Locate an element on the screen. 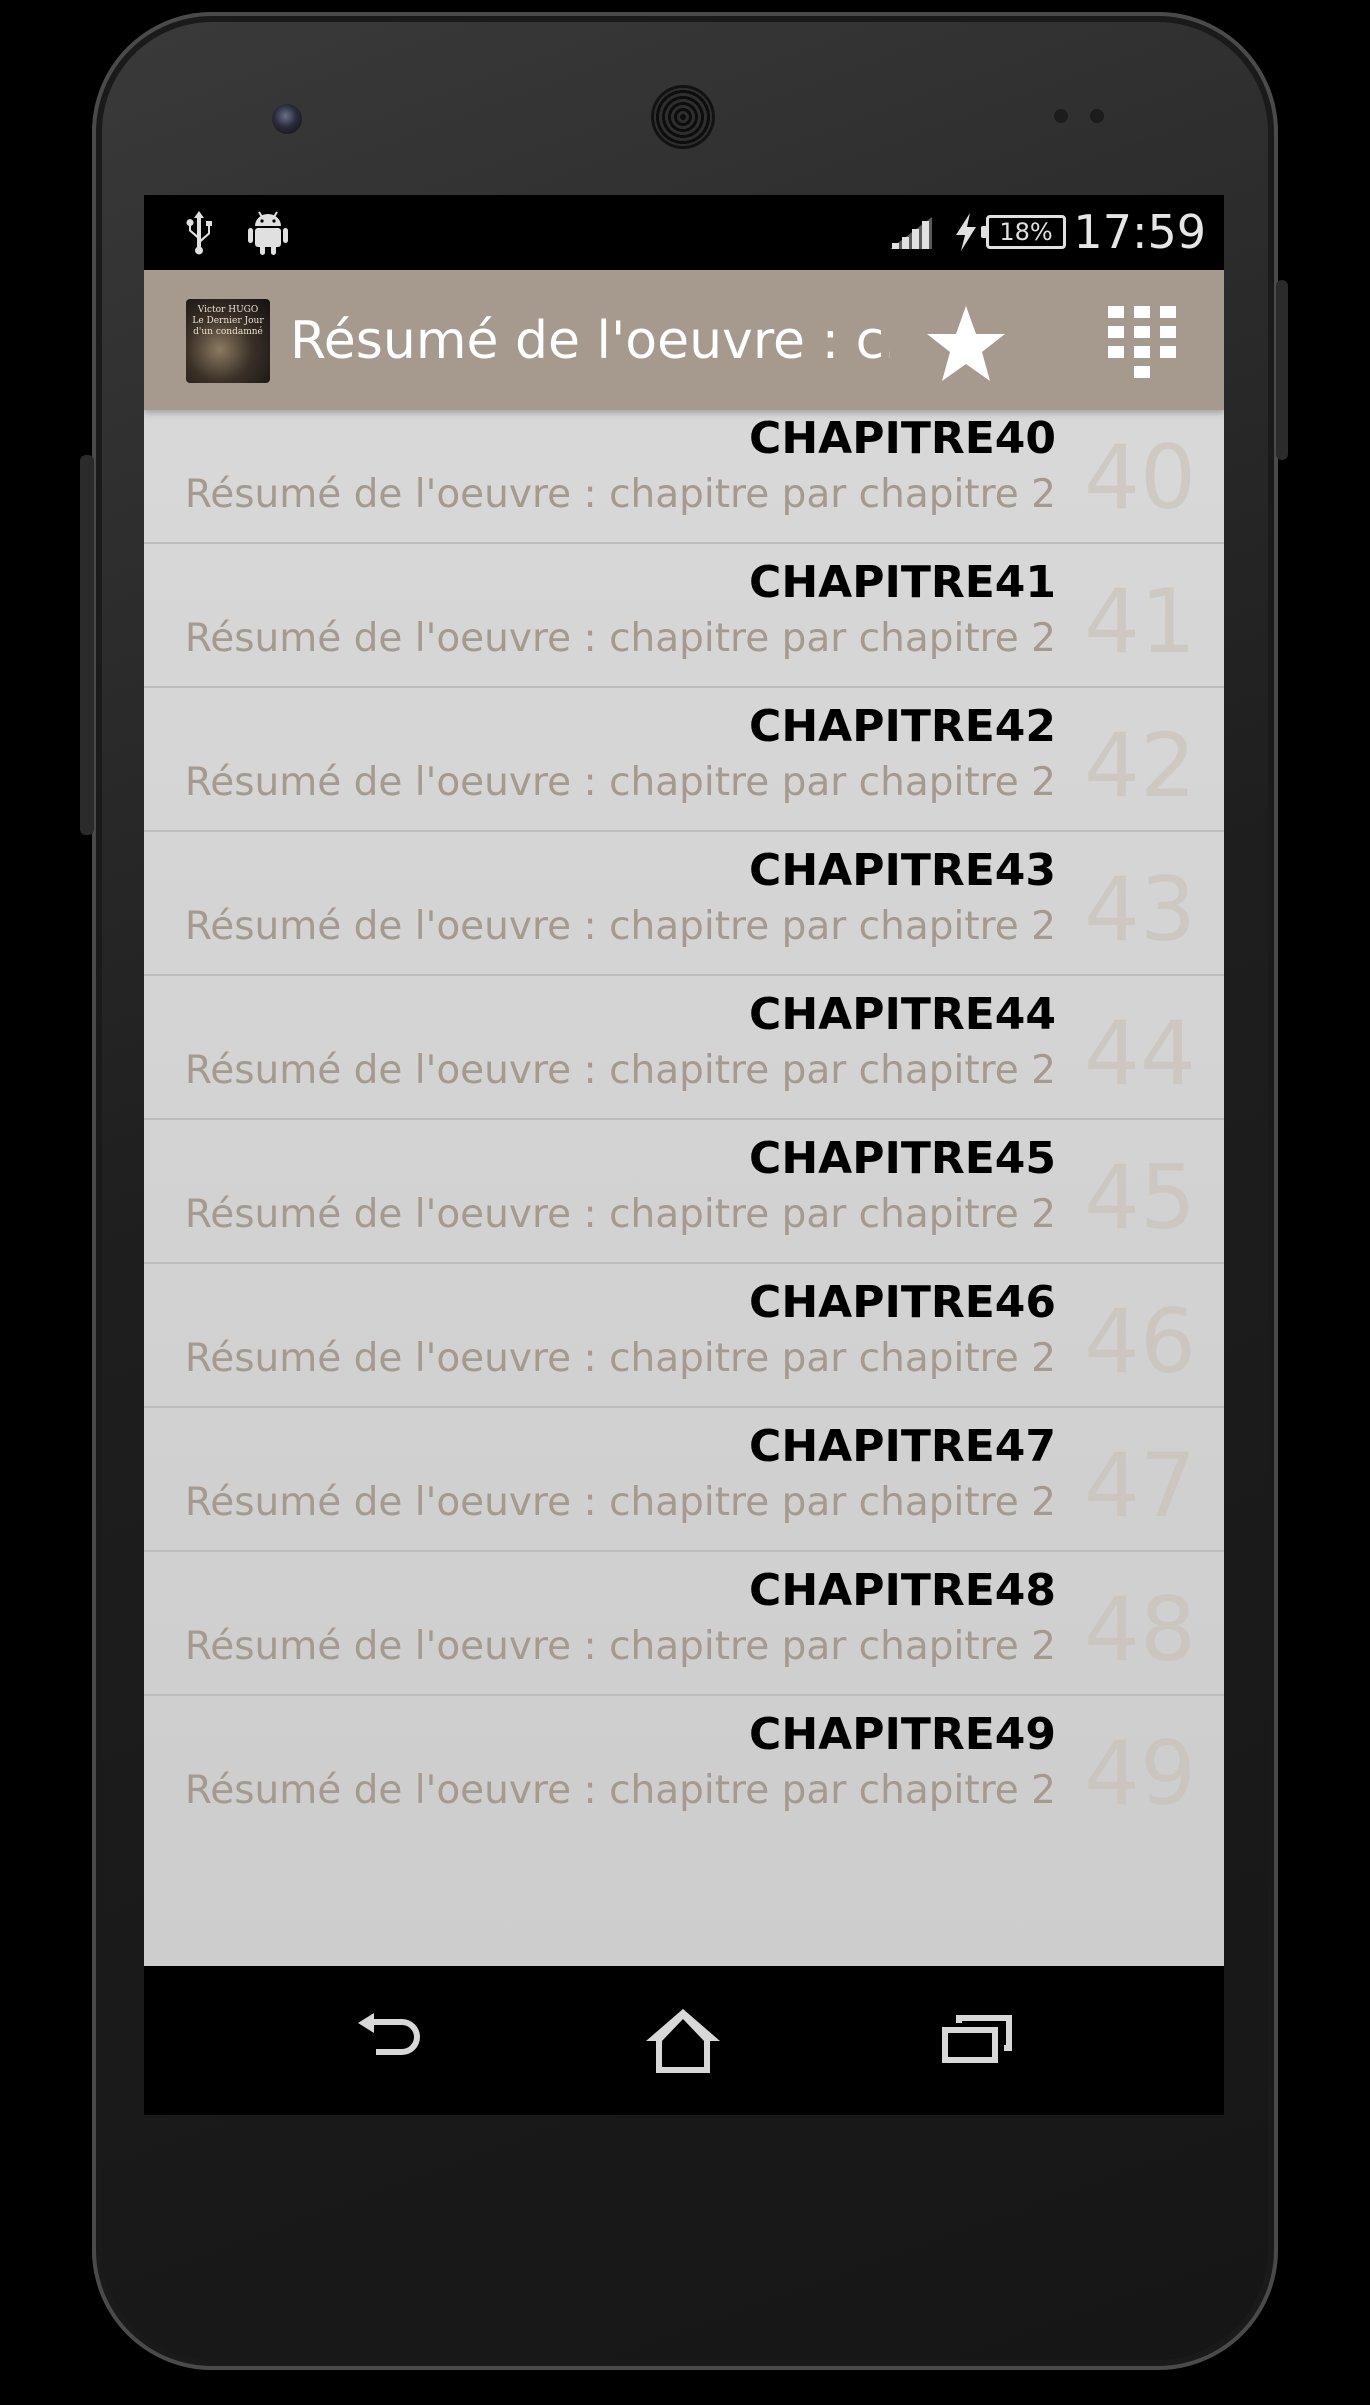  navigation-bar is located at coordinates (684, 2040).